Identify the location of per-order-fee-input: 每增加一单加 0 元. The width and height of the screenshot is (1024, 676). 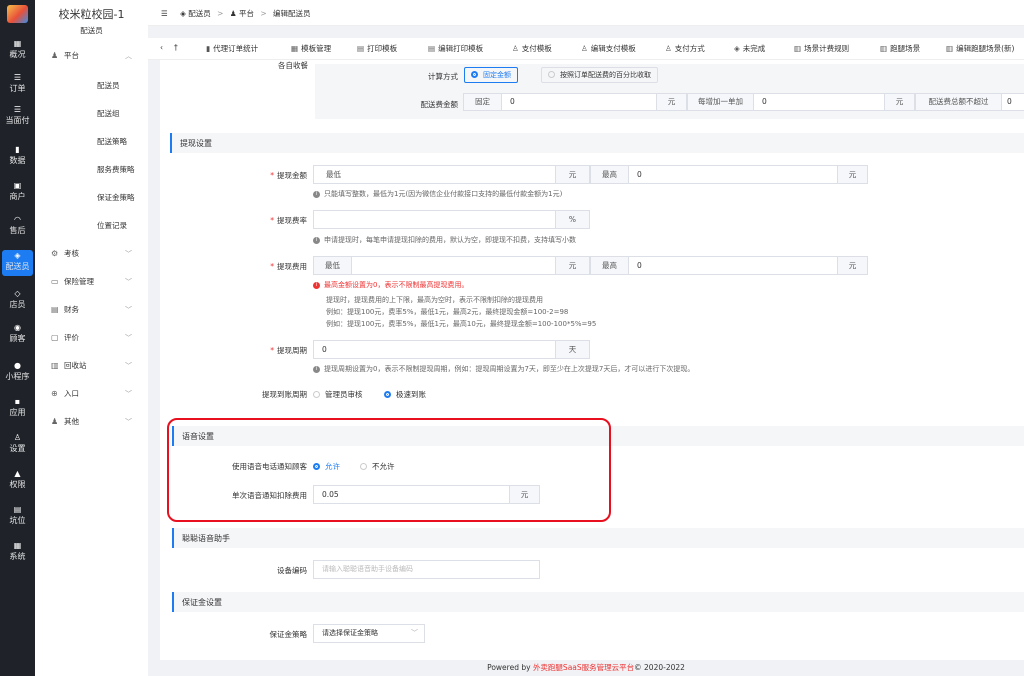
(801, 102).